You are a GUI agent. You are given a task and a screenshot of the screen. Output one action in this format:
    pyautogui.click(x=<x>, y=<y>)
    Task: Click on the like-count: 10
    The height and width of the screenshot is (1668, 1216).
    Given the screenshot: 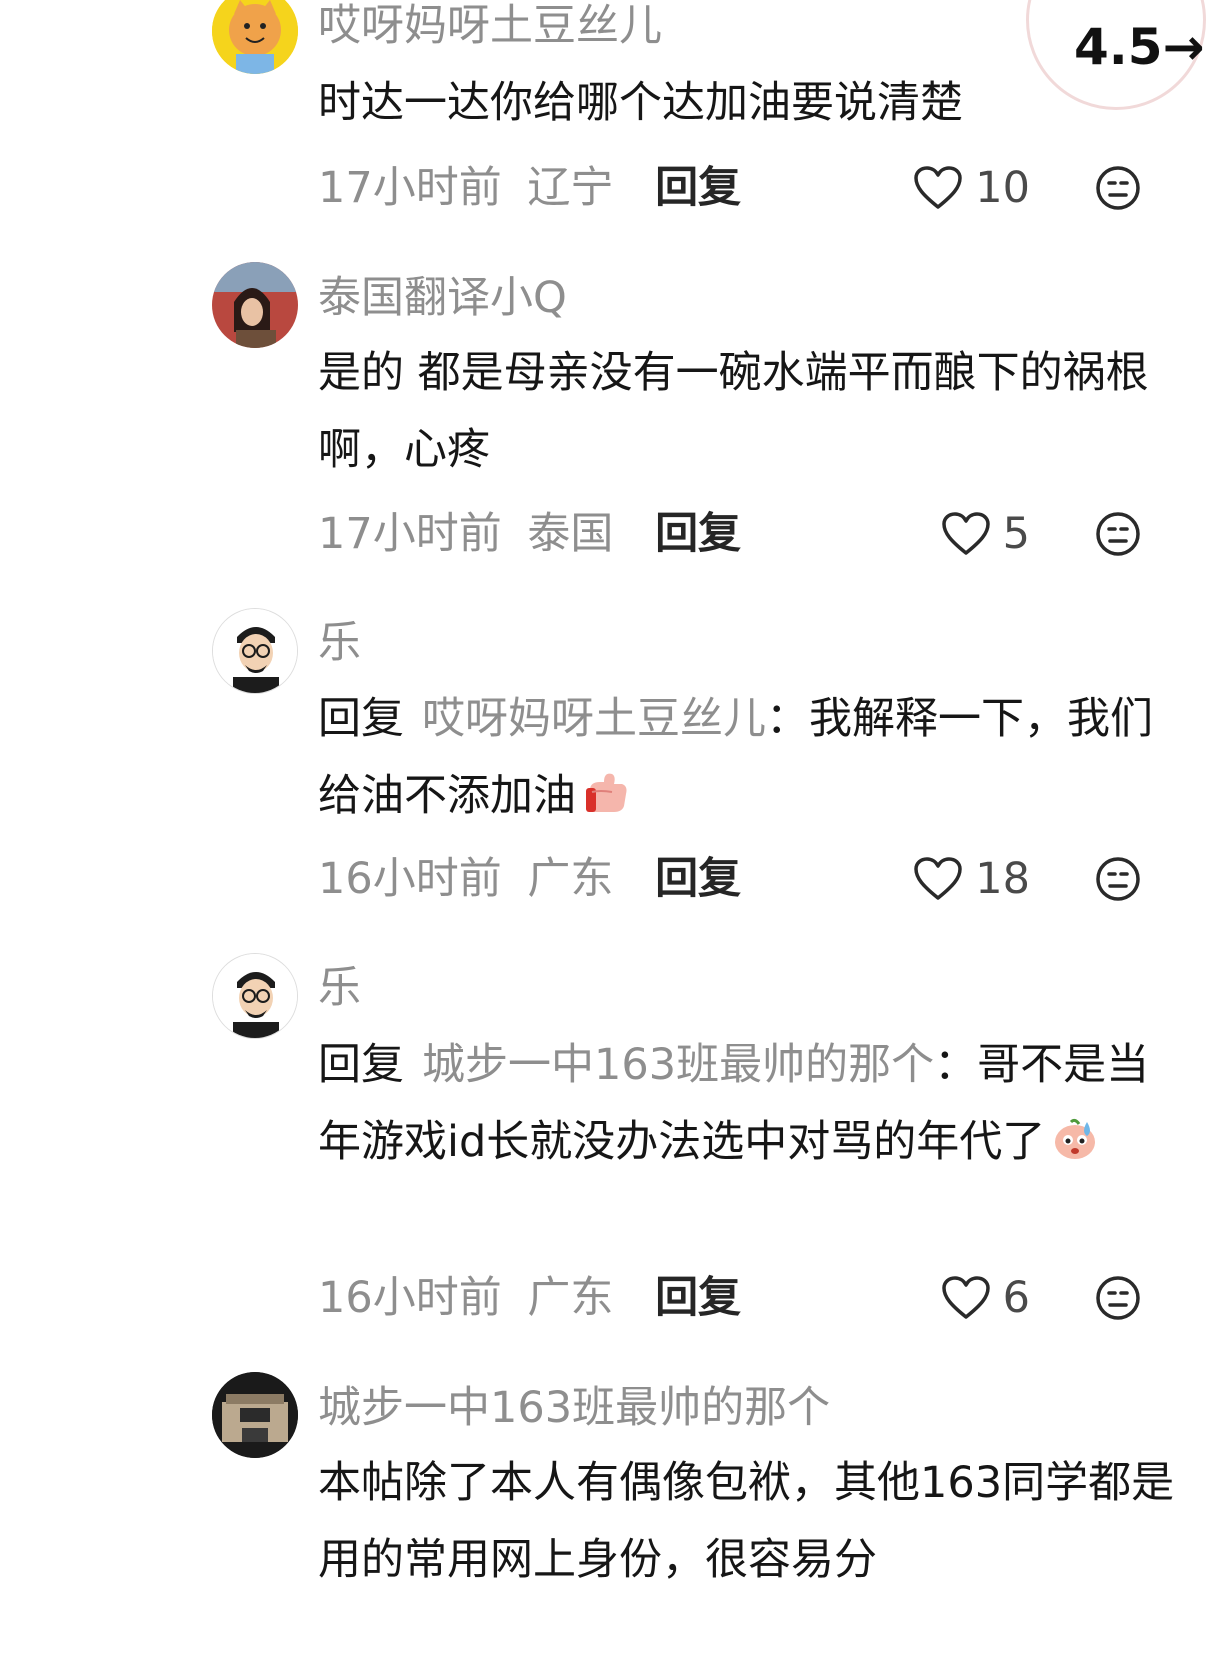 What is the action you would take?
    pyautogui.click(x=1002, y=188)
    